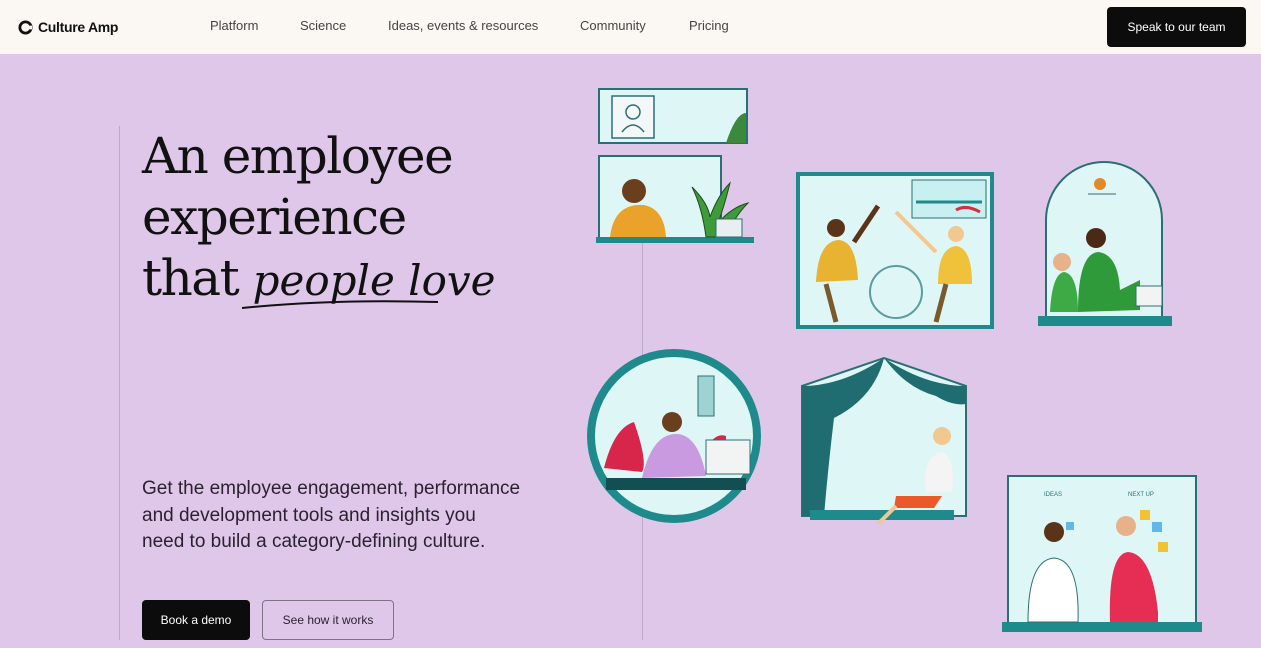 The width and height of the screenshot is (1261, 648). What do you see at coordinates (673, 116) in the screenshot?
I see `illustration-profile-card` at bounding box center [673, 116].